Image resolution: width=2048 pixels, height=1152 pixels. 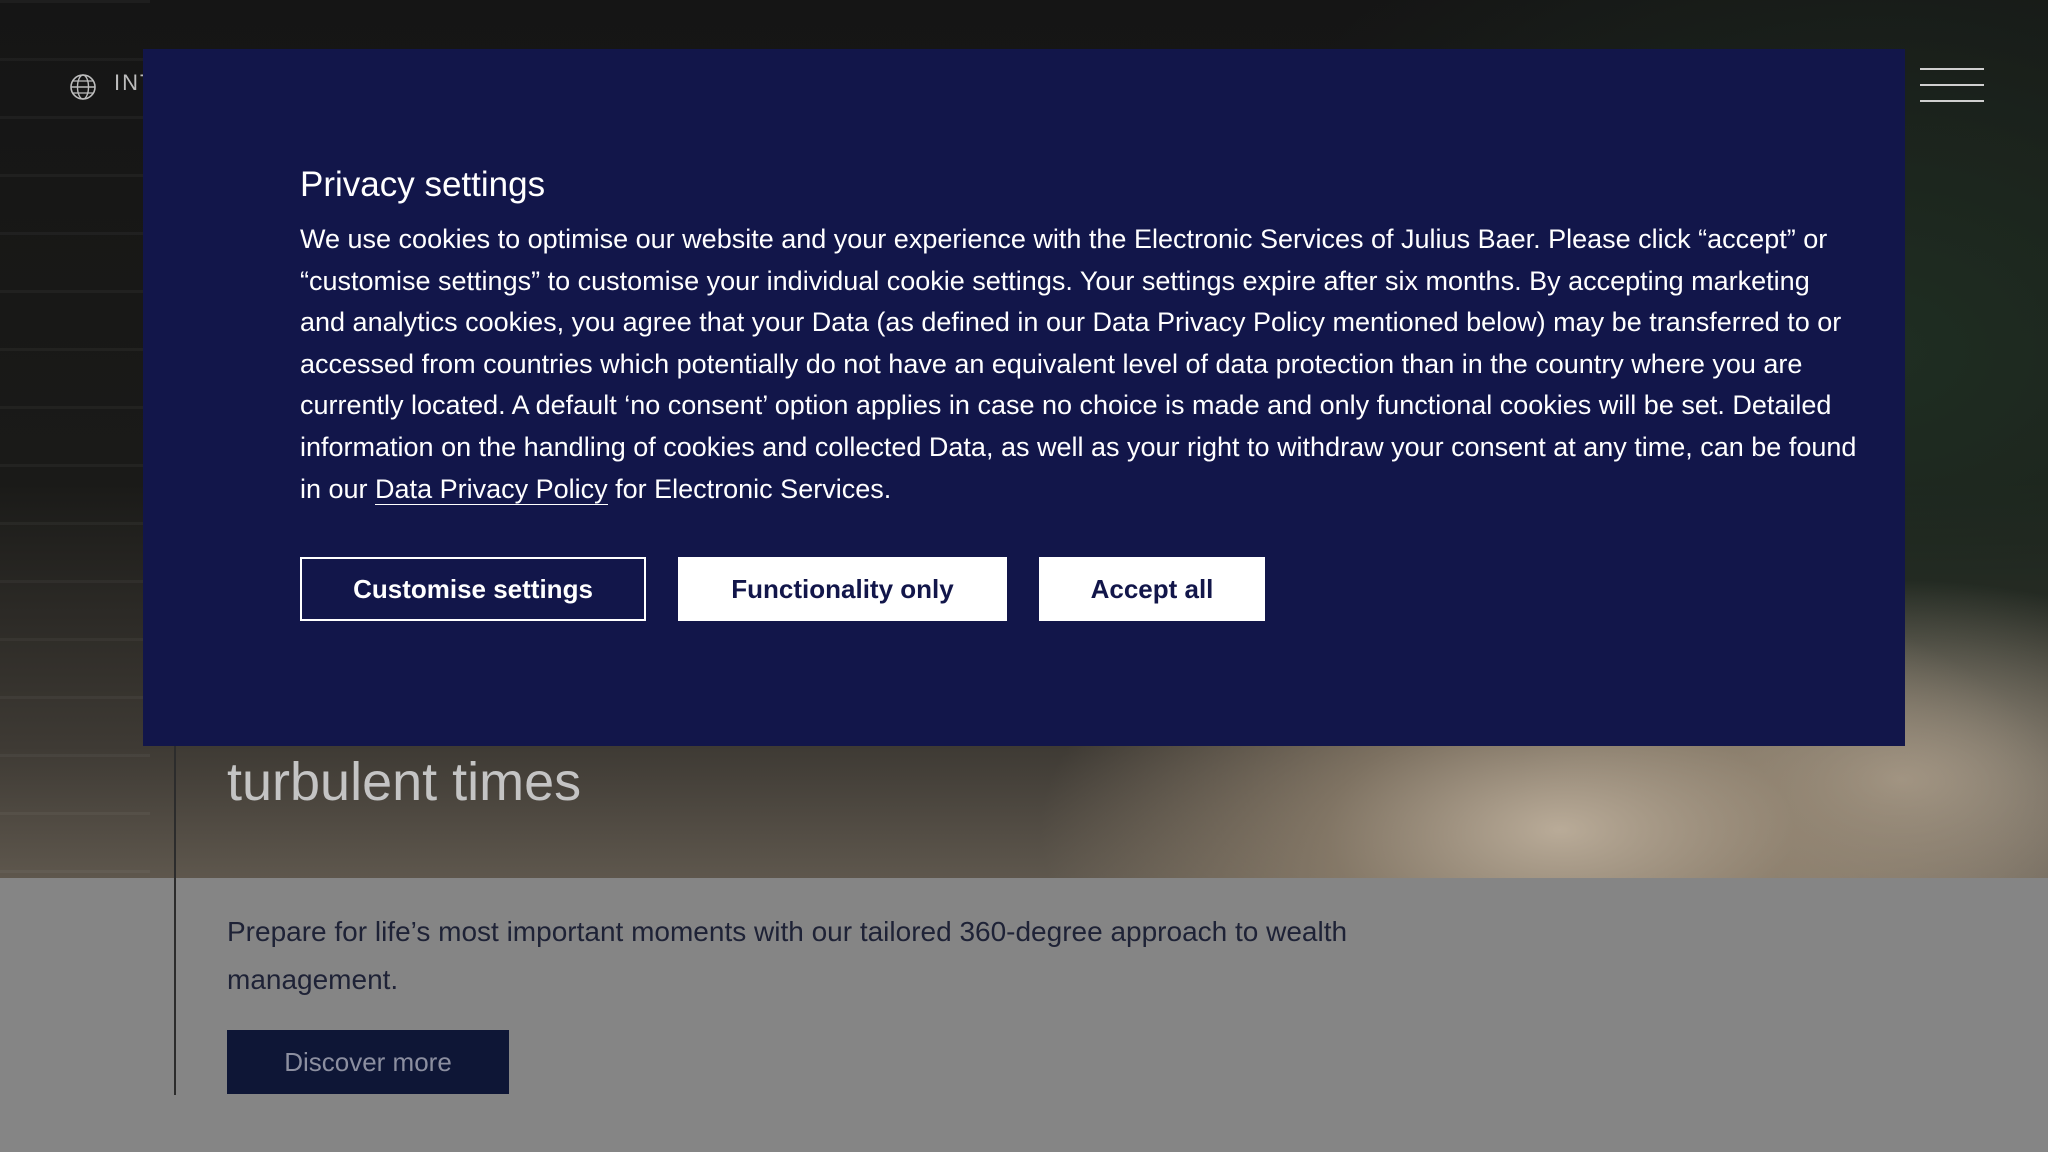 What do you see at coordinates (423, 184) in the screenshot?
I see `privacy-settings-title: Privacy settings` at bounding box center [423, 184].